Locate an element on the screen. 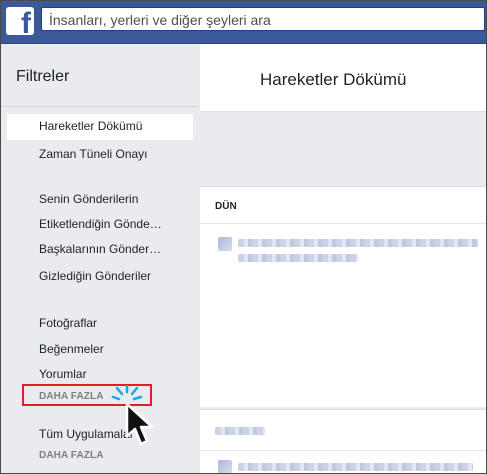 The image size is (487, 474). main-header: Hareketler Dökümü is located at coordinates (343, 78).